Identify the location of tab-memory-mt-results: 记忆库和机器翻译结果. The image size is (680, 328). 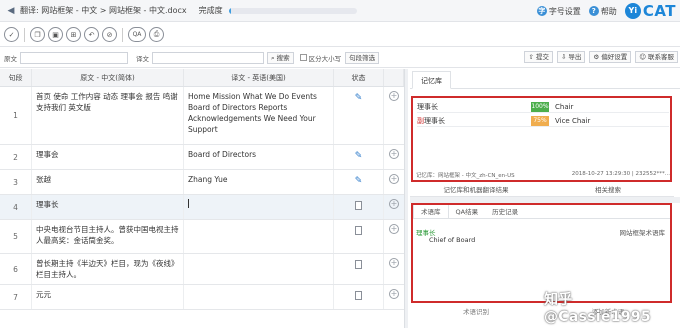
(476, 190).